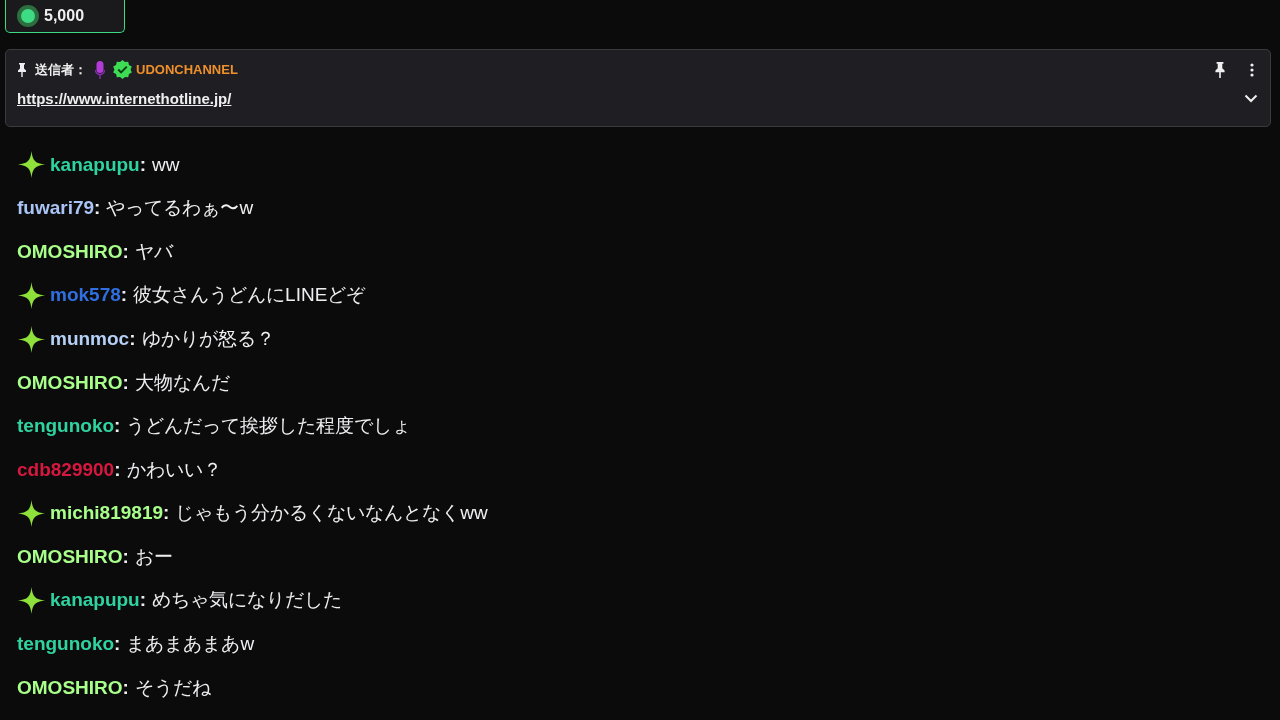 This screenshot has width=1280, height=720. I want to click on chat-message: tengunoko: うどんだって挨拶した程度でしょ, so click(214, 426).